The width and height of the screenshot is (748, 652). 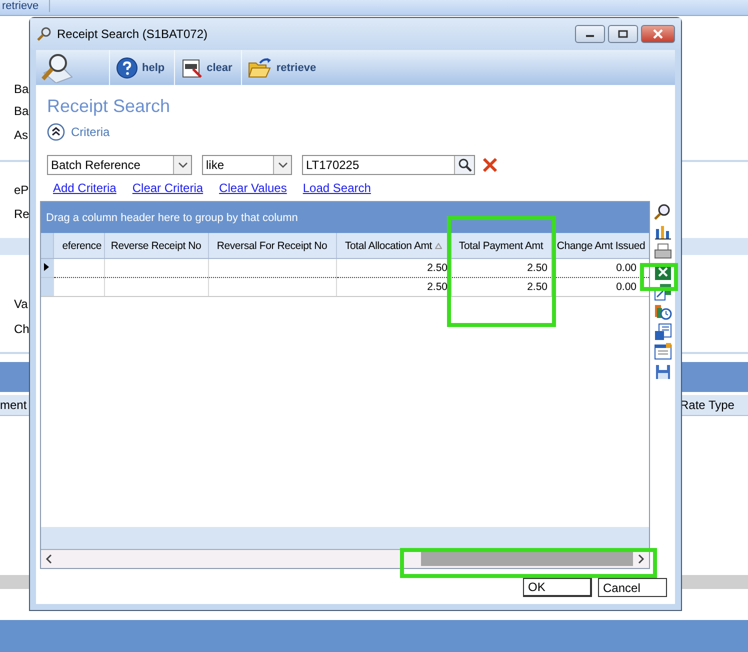 I want to click on maximize-icon, so click(x=623, y=34).